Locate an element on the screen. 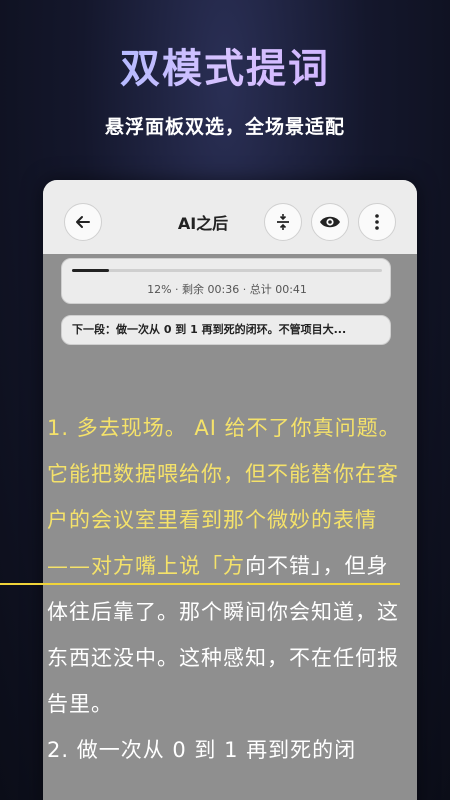 This screenshot has height=800, width=450. next-segment: 2. 做一次从 0 到 1 再到死的闭 is located at coordinates (202, 750).